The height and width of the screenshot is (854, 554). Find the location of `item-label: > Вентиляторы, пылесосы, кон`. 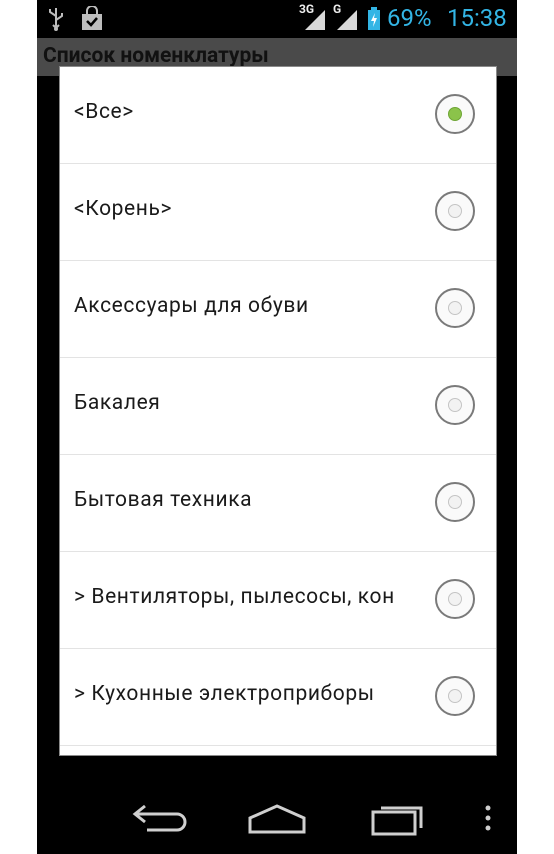

item-label: > Вентиляторы, пылесосы, кон is located at coordinates (234, 597).